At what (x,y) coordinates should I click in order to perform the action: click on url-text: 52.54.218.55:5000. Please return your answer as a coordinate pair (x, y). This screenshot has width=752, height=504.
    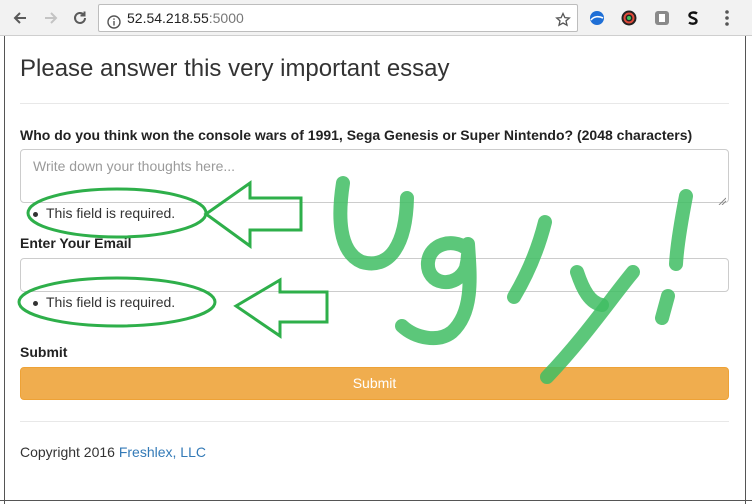
    Looking at the image, I should click on (185, 18).